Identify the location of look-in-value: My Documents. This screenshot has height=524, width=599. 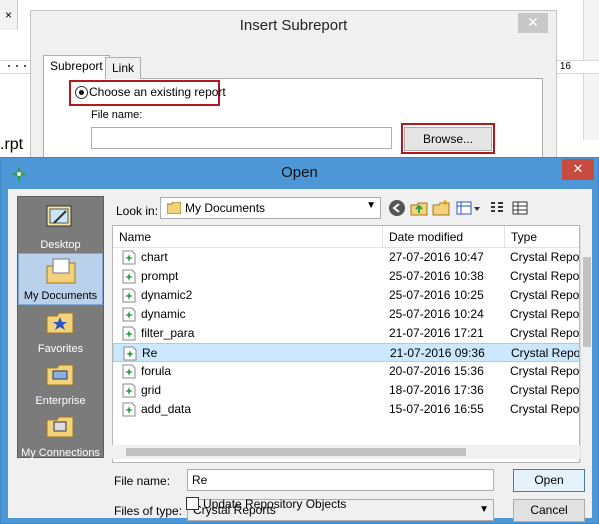
(225, 208).